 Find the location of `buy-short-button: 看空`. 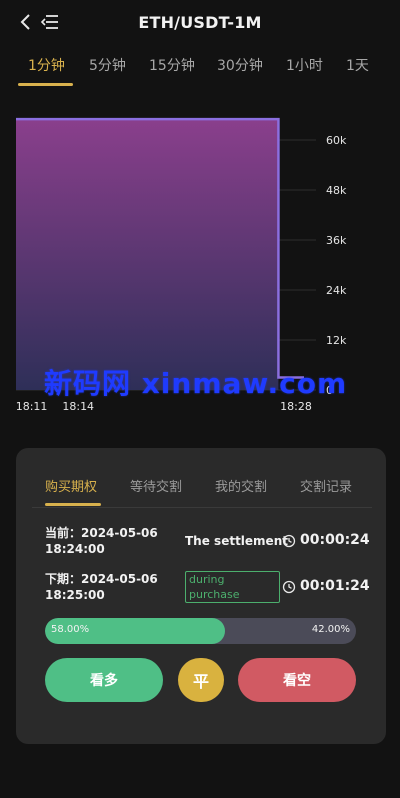

buy-short-button: 看空 is located at coordinates (297, 680).